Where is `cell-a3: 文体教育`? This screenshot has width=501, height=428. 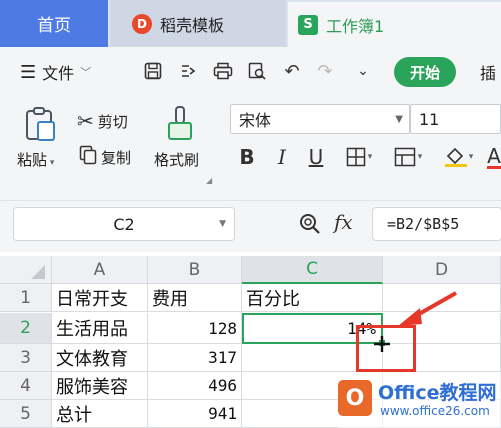
cell-a3: 文体教育 is located at coordinates (100, 358).